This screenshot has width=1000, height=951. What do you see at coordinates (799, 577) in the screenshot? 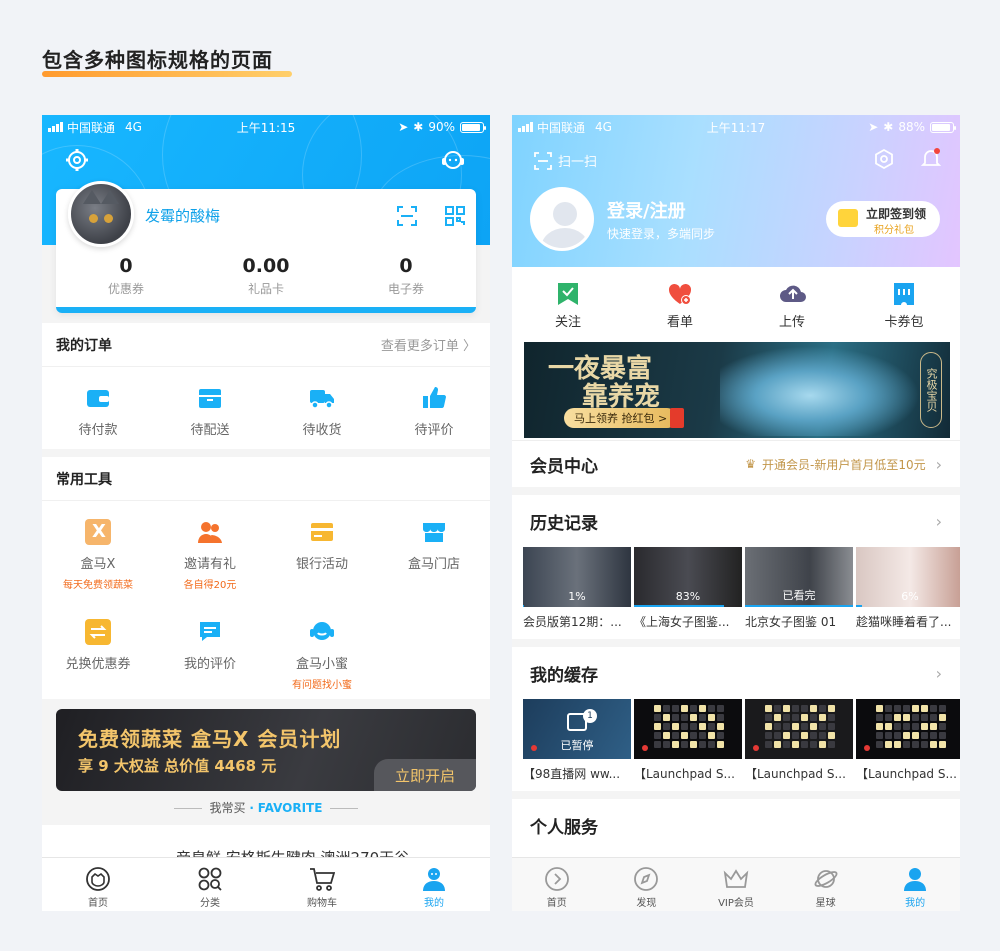
I see `history-thumbnail: 已看完` at bounding box center [799, 577].